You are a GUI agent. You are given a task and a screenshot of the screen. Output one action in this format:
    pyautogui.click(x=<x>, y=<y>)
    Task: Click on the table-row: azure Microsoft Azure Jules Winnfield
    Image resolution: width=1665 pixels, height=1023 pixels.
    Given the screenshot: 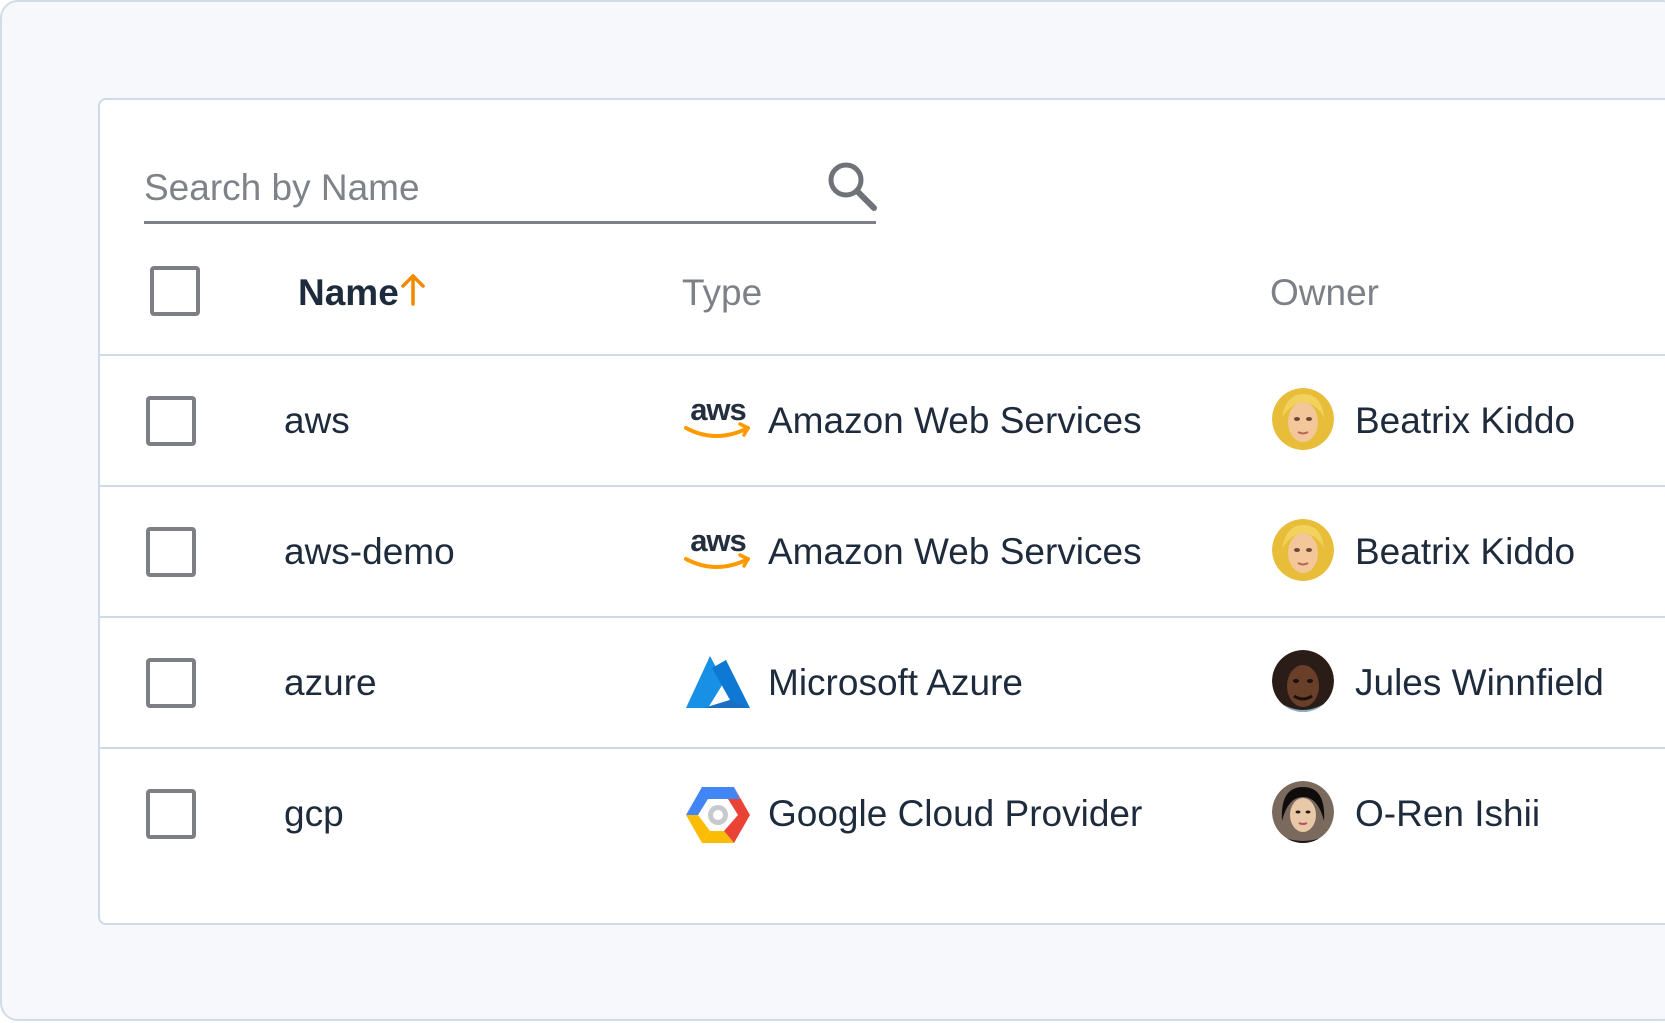 What is the action you would take?
    pyautogui.click(x=882, y=683)
    